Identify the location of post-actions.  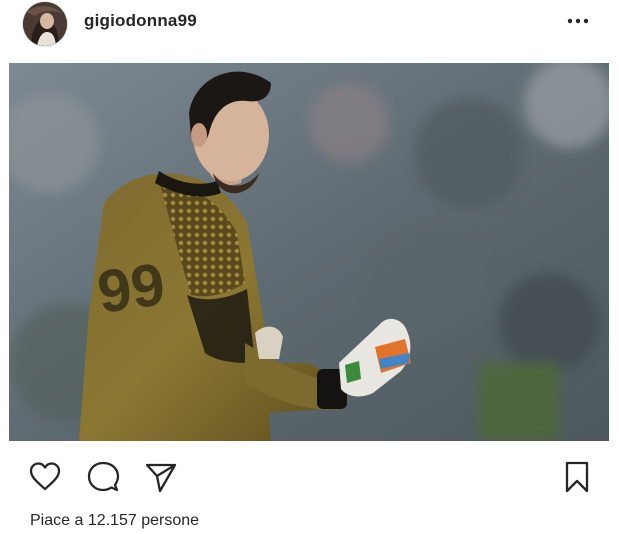
(309, 476).